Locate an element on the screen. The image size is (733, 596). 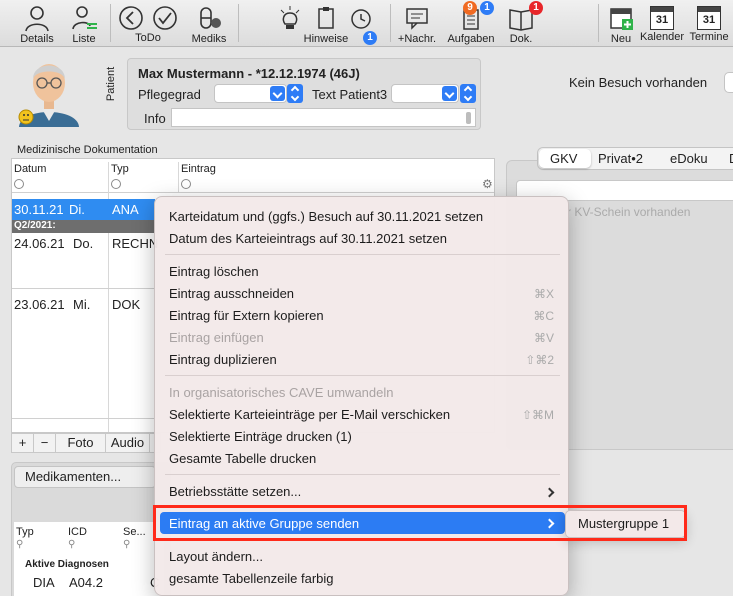
dok-label: Dok. is located at coordinates (521, 39).